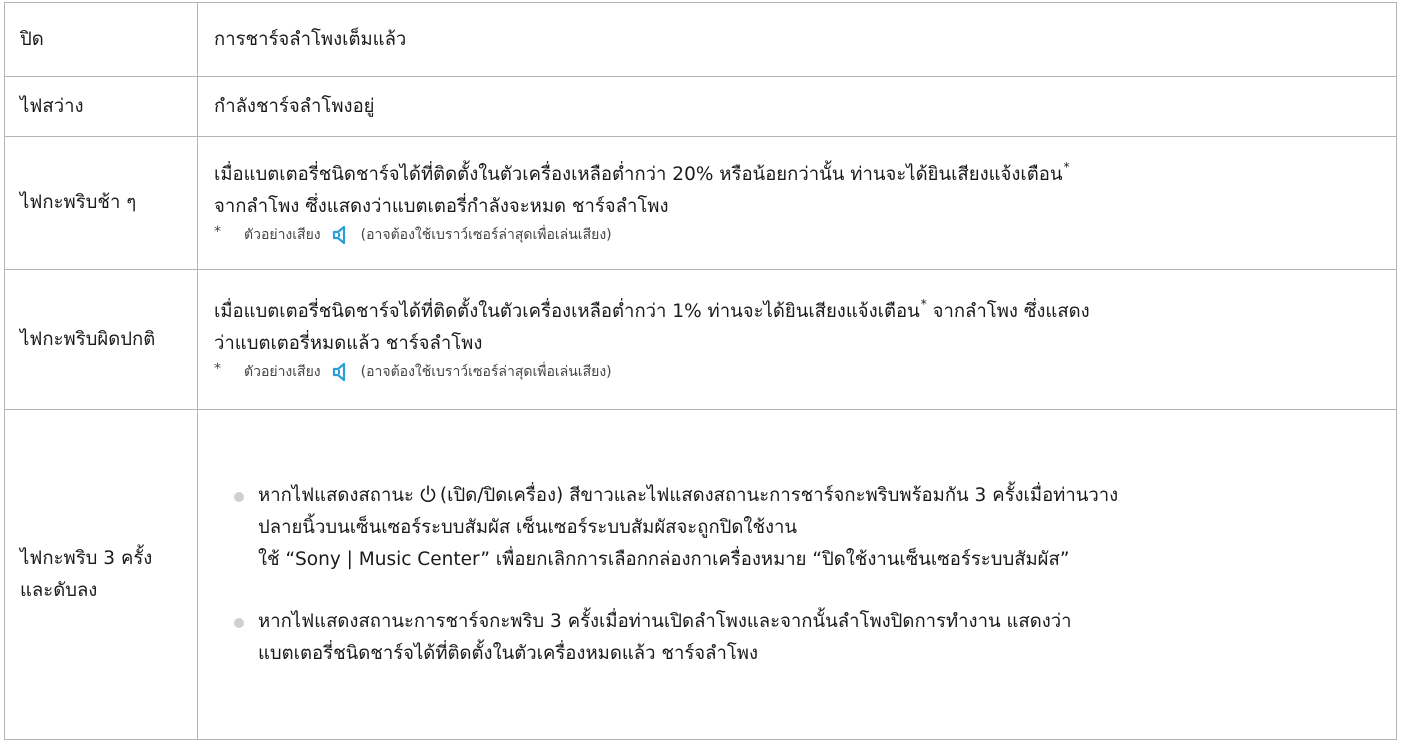 This screenshot has width=1404, height=740. I want to click on status-cell: ไฟกะพริบผิดปกติ, so click(101, 339).